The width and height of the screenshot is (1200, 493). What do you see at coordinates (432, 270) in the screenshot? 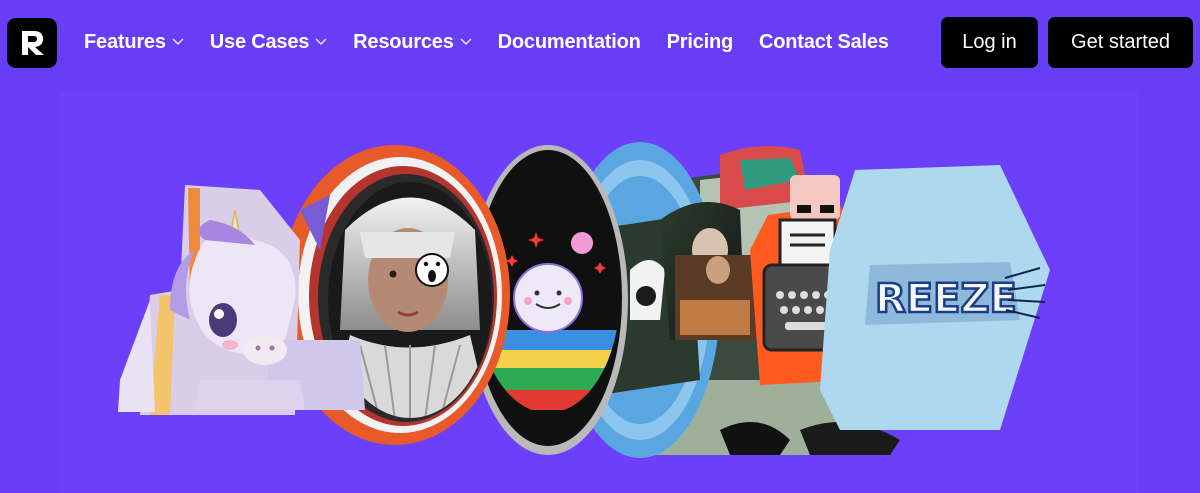
I see `surprised-face-icon` at bounding box center [432, 270].